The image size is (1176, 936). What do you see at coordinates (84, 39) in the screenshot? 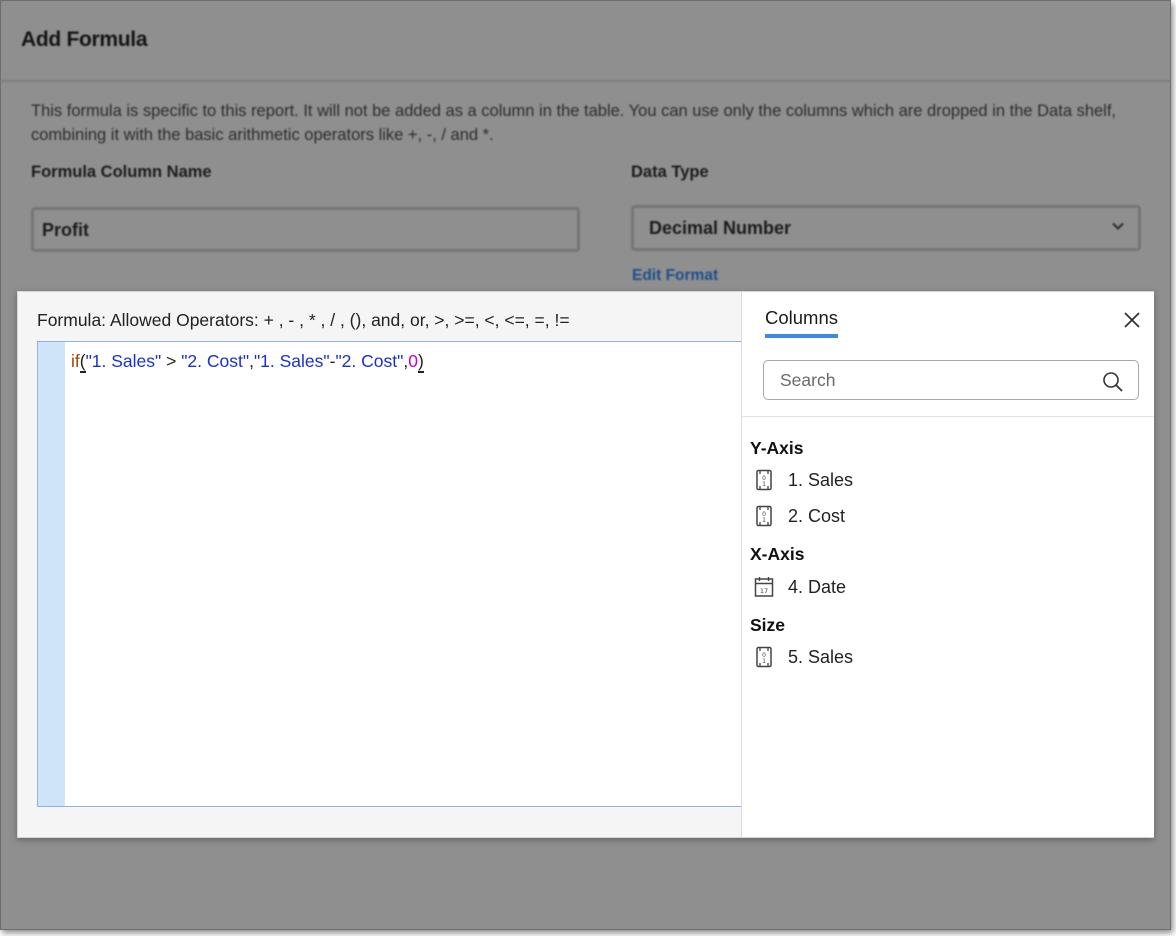
I see `dialog-title: Add Formula` at bounding box center [84, 39].